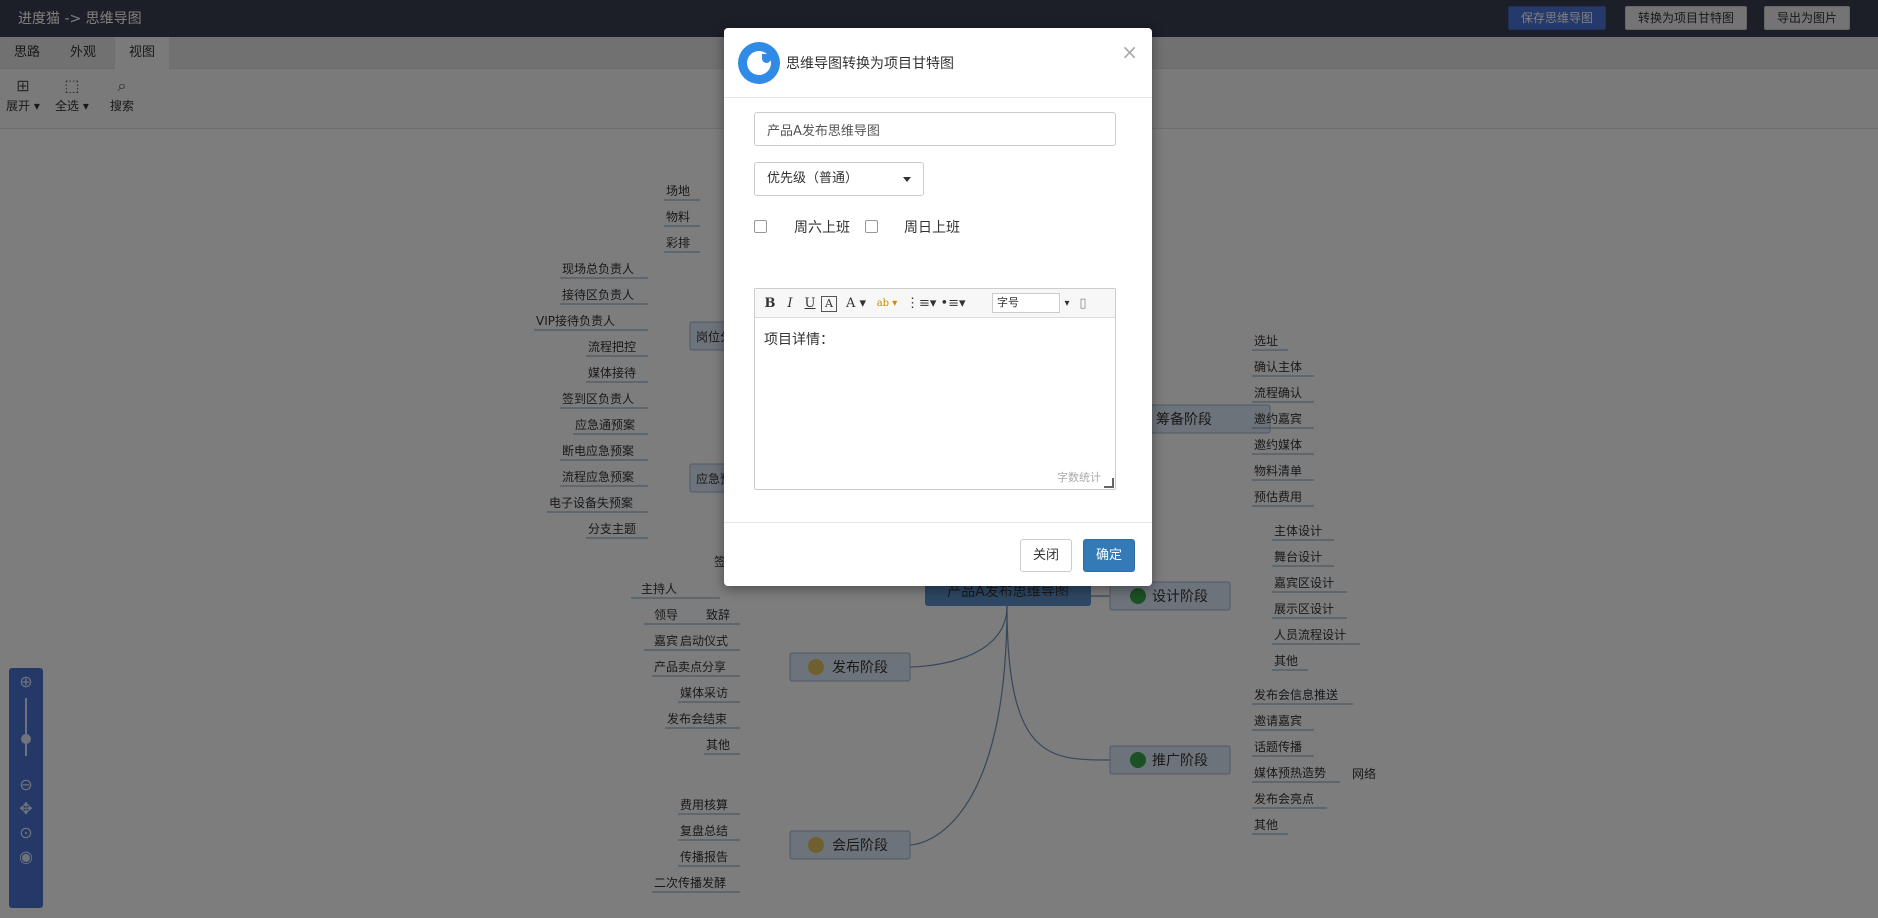 The width and height of the screenshot is (1878, 918). What do you see at coordinates (1079, 477) in the screenshot?
I see `word-count: 字数统计` at bounding box center [1079, 477].